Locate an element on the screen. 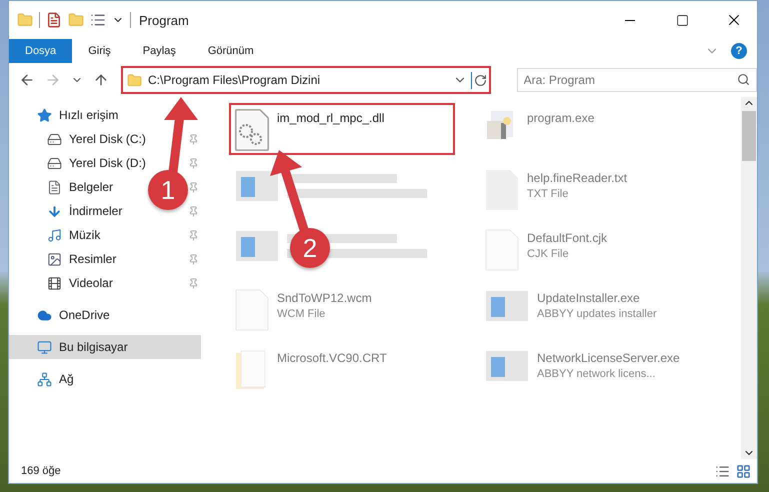 Image resolution: width=769 pixels, height=492 pixels. file-name: im_mod_rl_mpc_.dll is located at coordinates (330, 118).